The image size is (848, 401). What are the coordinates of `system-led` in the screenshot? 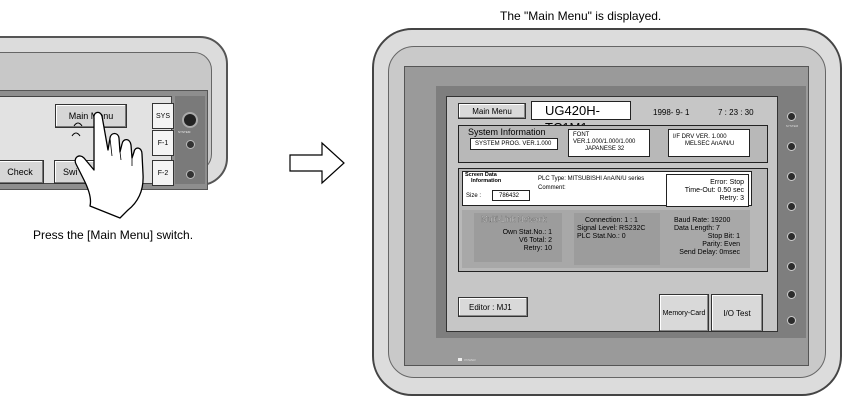 It's located at (791, 116).